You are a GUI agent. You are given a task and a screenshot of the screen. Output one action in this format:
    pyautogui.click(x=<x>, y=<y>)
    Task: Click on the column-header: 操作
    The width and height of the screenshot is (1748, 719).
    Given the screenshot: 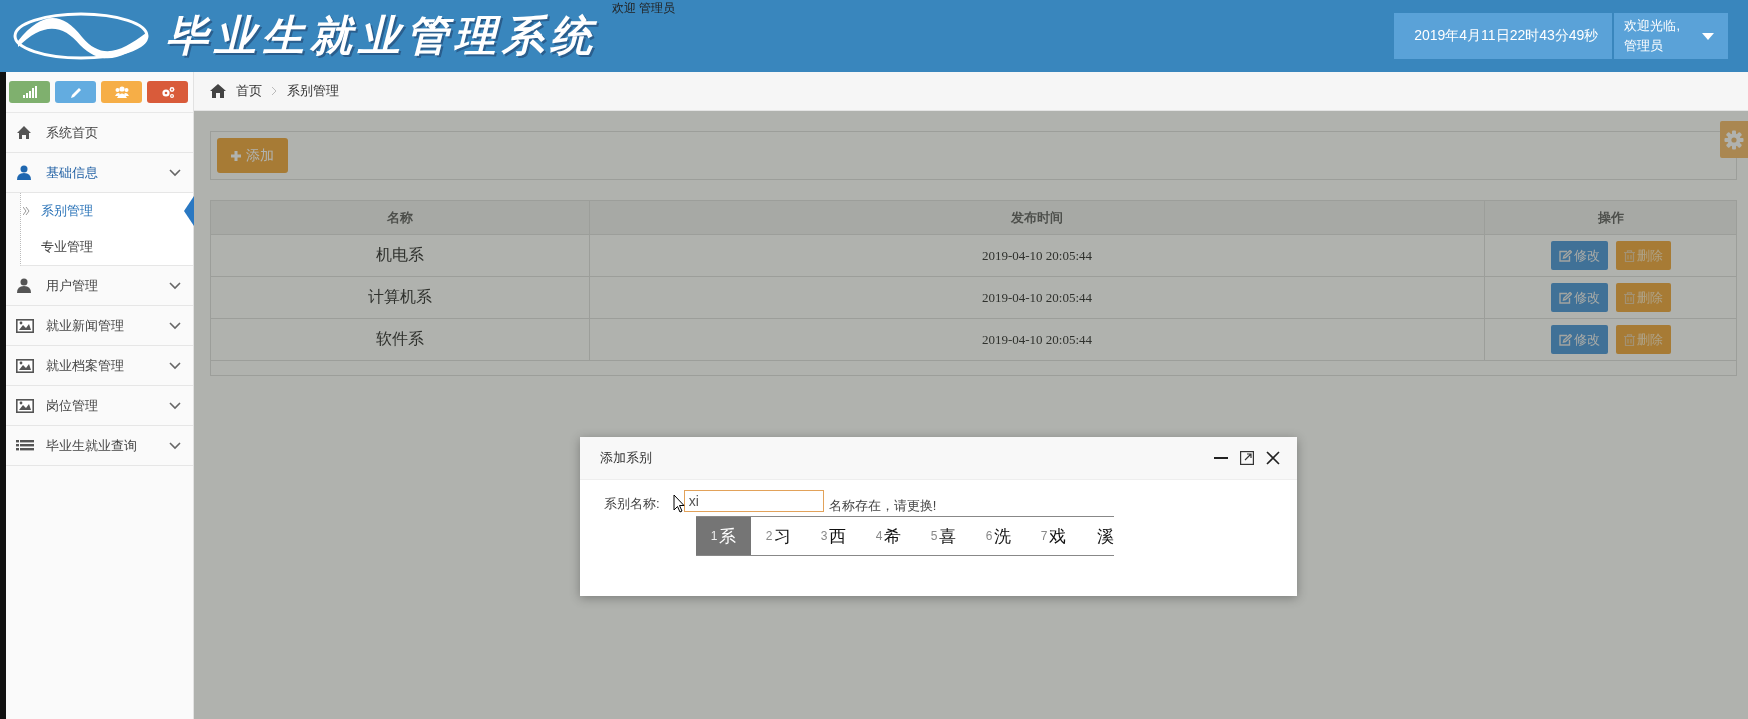 What is the action you would take?
    pyautogui.click(x=1610, y=217)
    